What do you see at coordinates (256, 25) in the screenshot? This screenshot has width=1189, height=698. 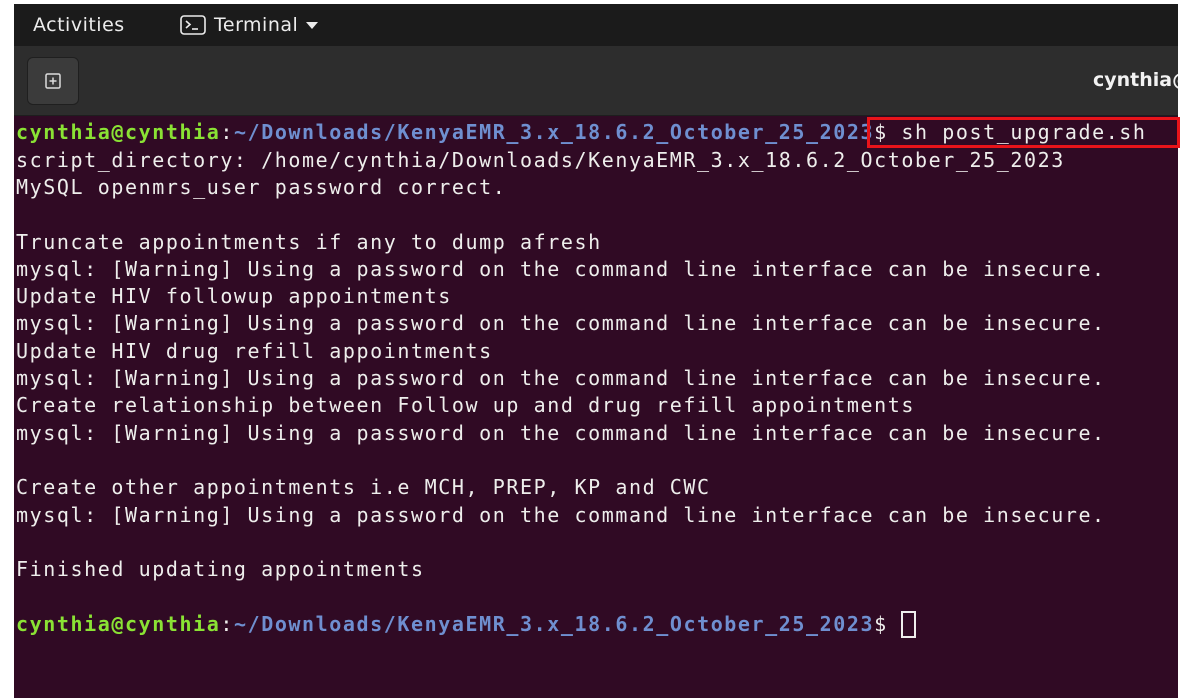 I see `app-menu-label: Terminal` at bounding box center [256, 25].